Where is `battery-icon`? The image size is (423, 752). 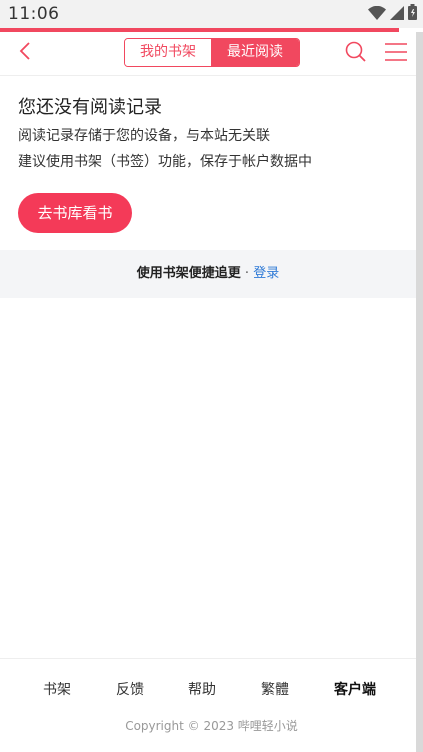 battery-icon is located at coordinates (412, 14).